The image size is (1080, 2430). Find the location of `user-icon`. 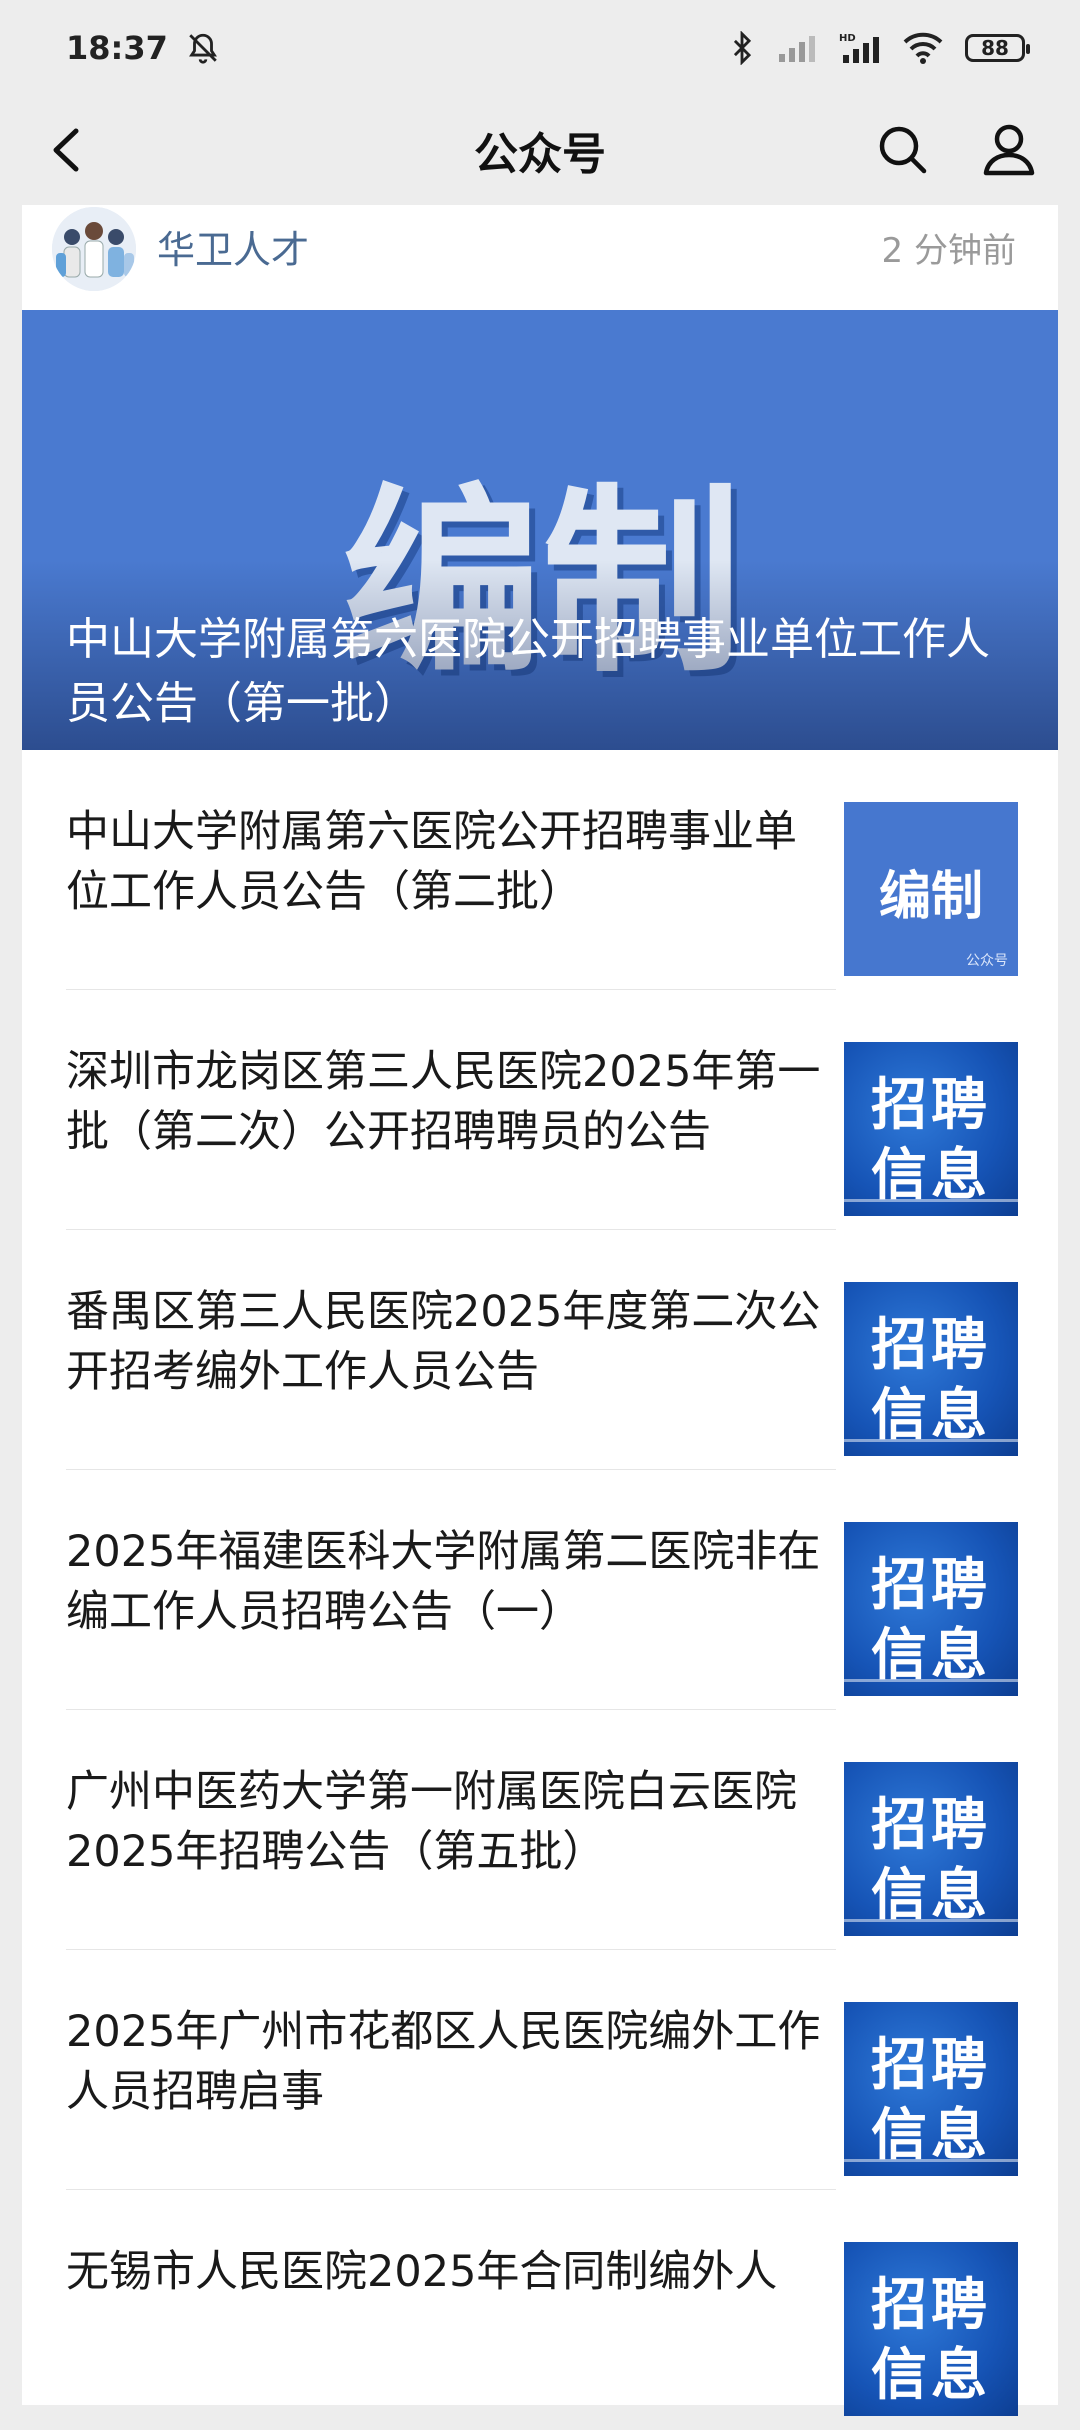

user-icon is located at coordinates (1009, 150).